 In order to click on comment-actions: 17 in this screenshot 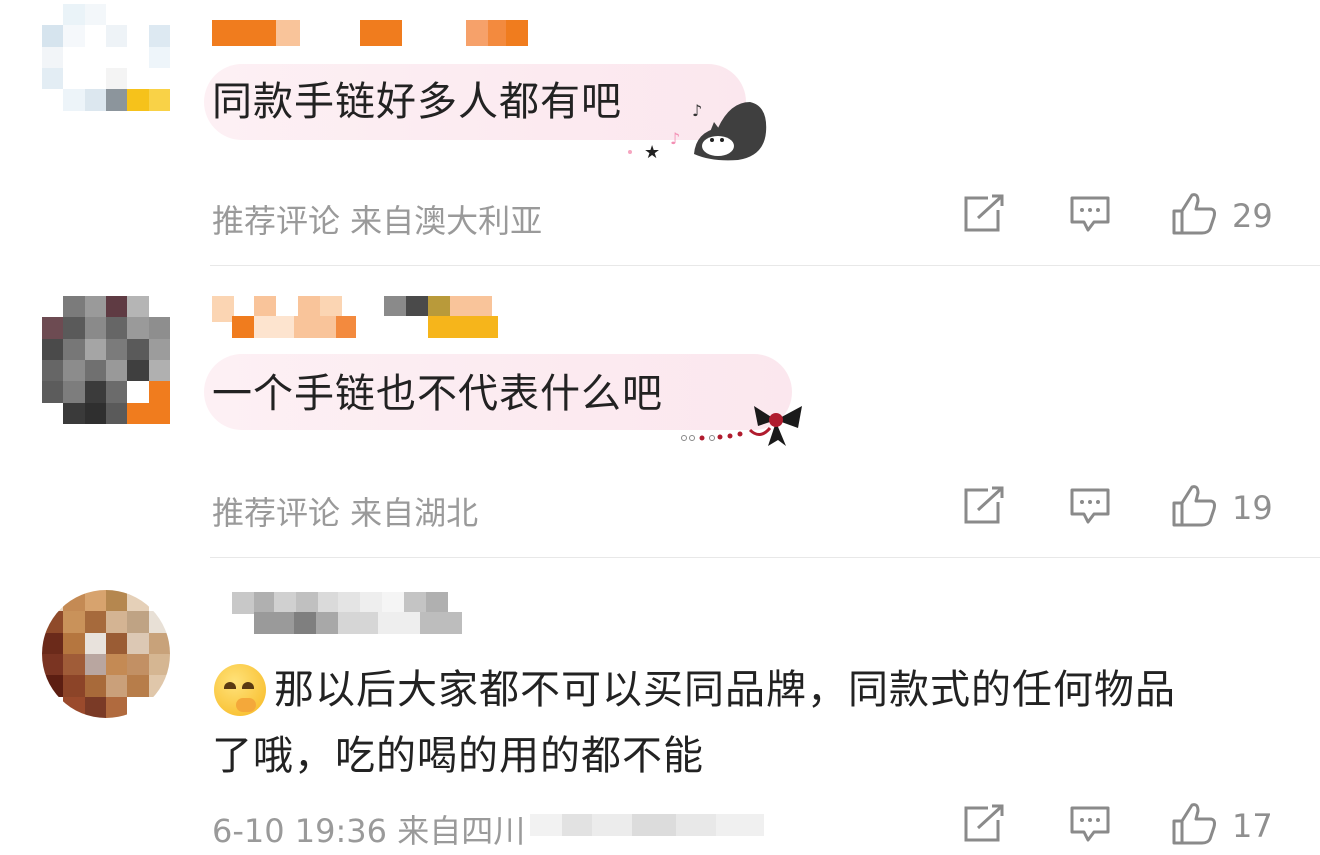, I will do `click(1119, 826)`.